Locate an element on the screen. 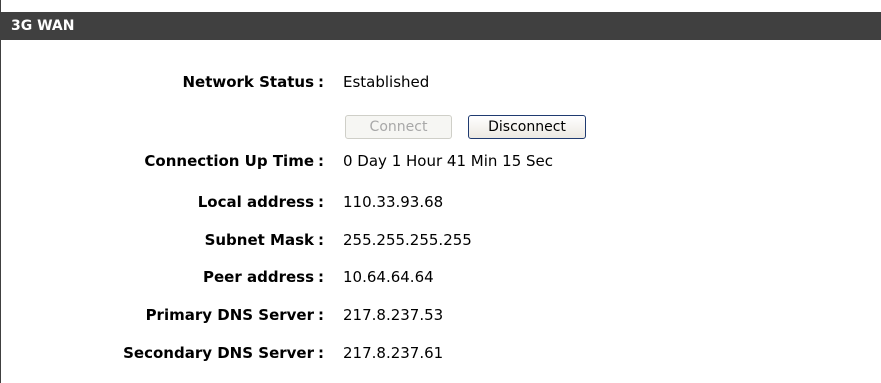  disconnect-button: Disconnect is located at coordinates (527, 127).